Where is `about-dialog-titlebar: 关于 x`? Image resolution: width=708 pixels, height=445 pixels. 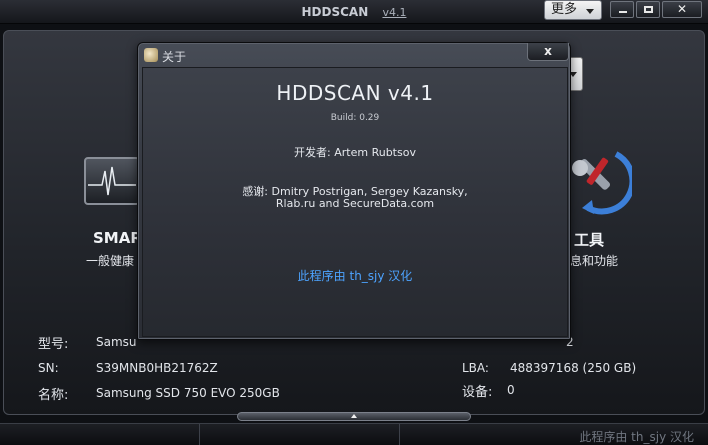
about-dialog-titlebar: 关于 x is located at coordinates (354, 55).